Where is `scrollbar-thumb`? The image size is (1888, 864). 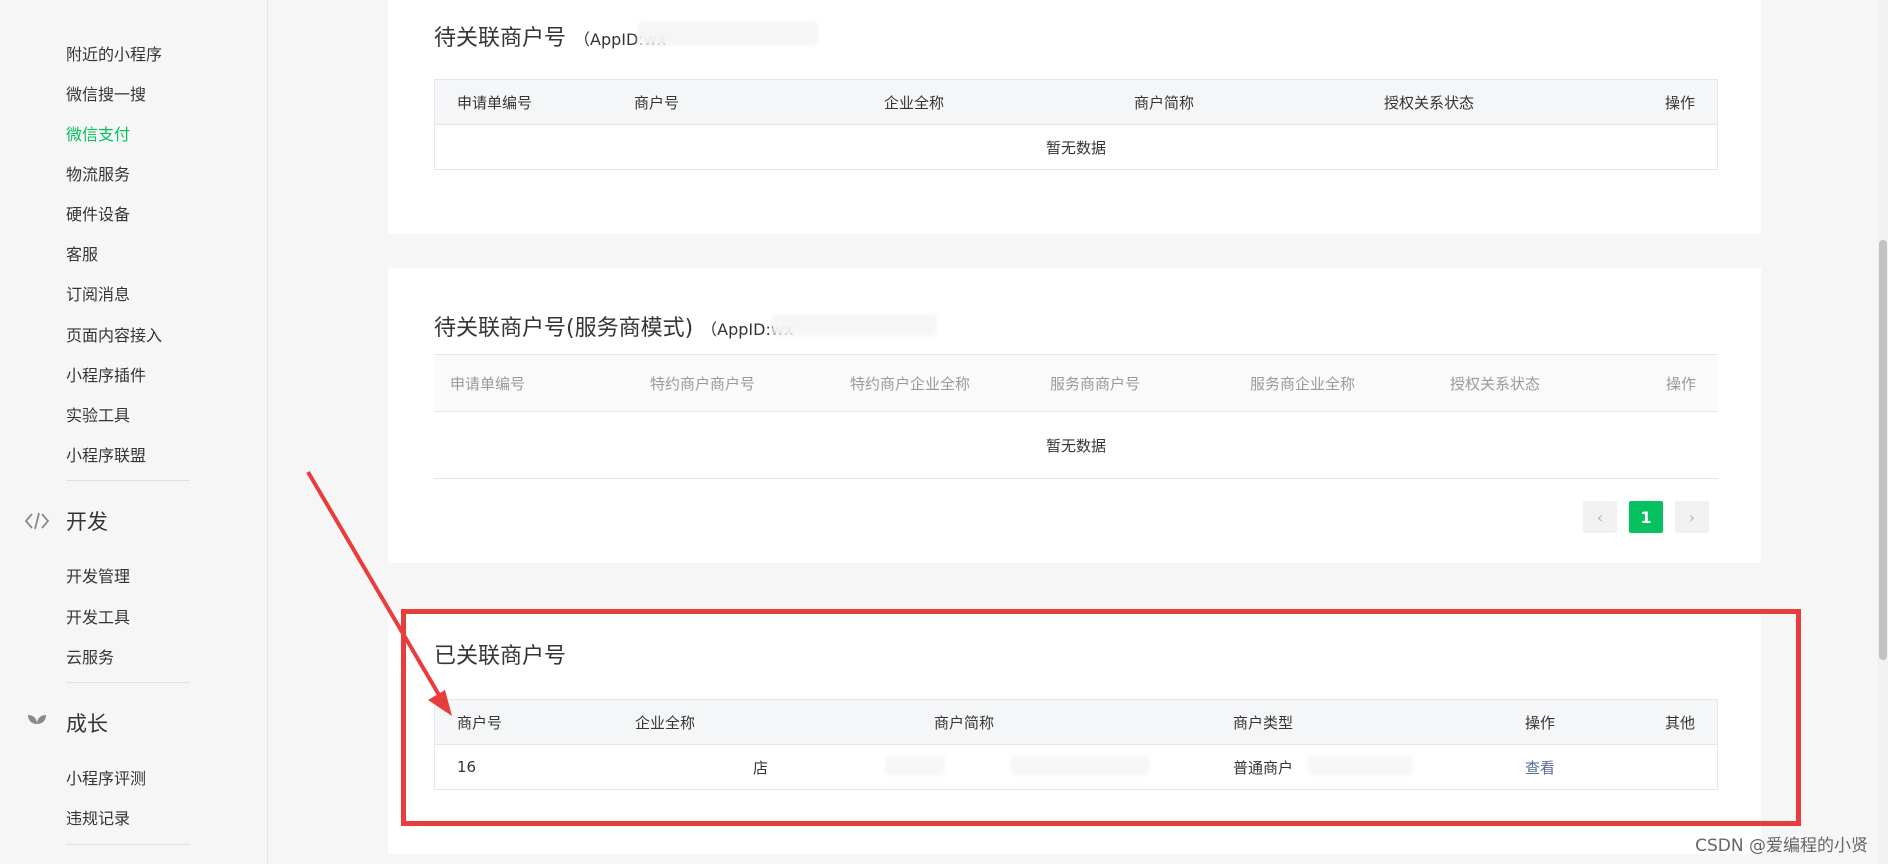
scrollbar-thumb is located at coordinates (1883, 450).